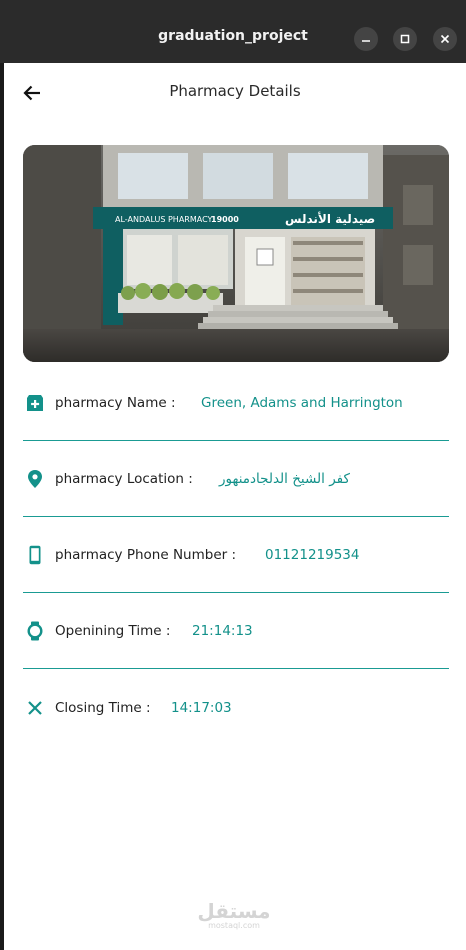 The image size is (466, 950). I want to click on detail-row-phone: pharmacy Phone Number : 01121219534, so click(236, 555).